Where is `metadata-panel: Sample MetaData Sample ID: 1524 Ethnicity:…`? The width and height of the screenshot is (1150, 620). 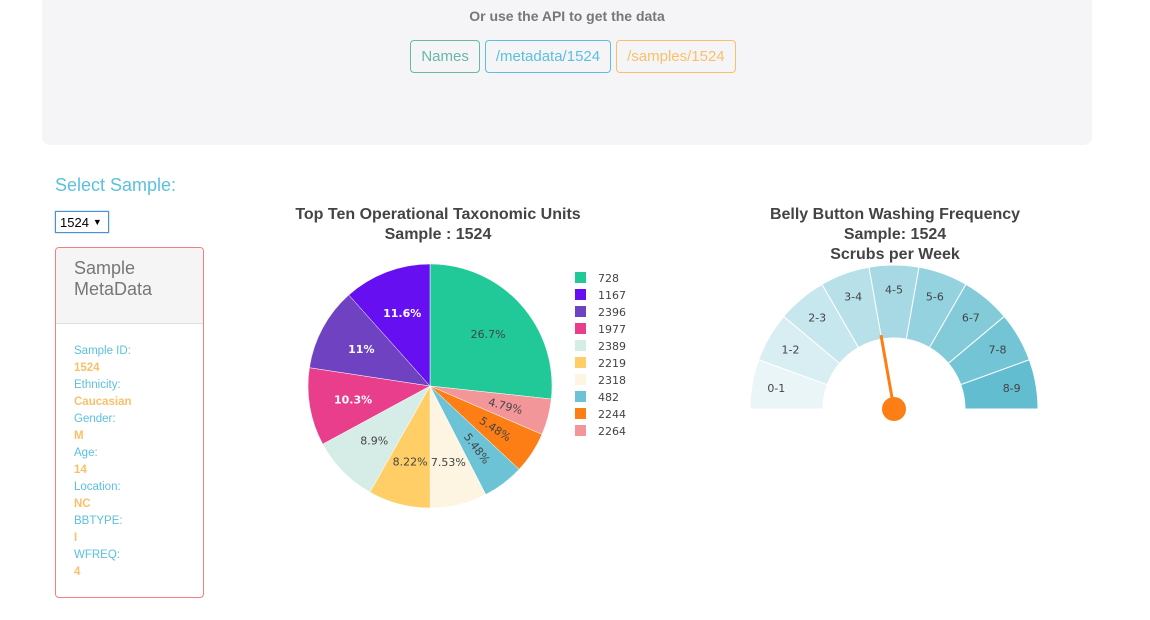
metadata-panel: Sample MetaData Sample ID: 1524 Ethnicity:… is located at coordinates (129, 422).